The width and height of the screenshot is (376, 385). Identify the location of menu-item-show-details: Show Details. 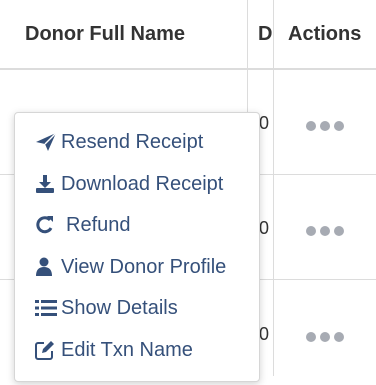
(106, 308).